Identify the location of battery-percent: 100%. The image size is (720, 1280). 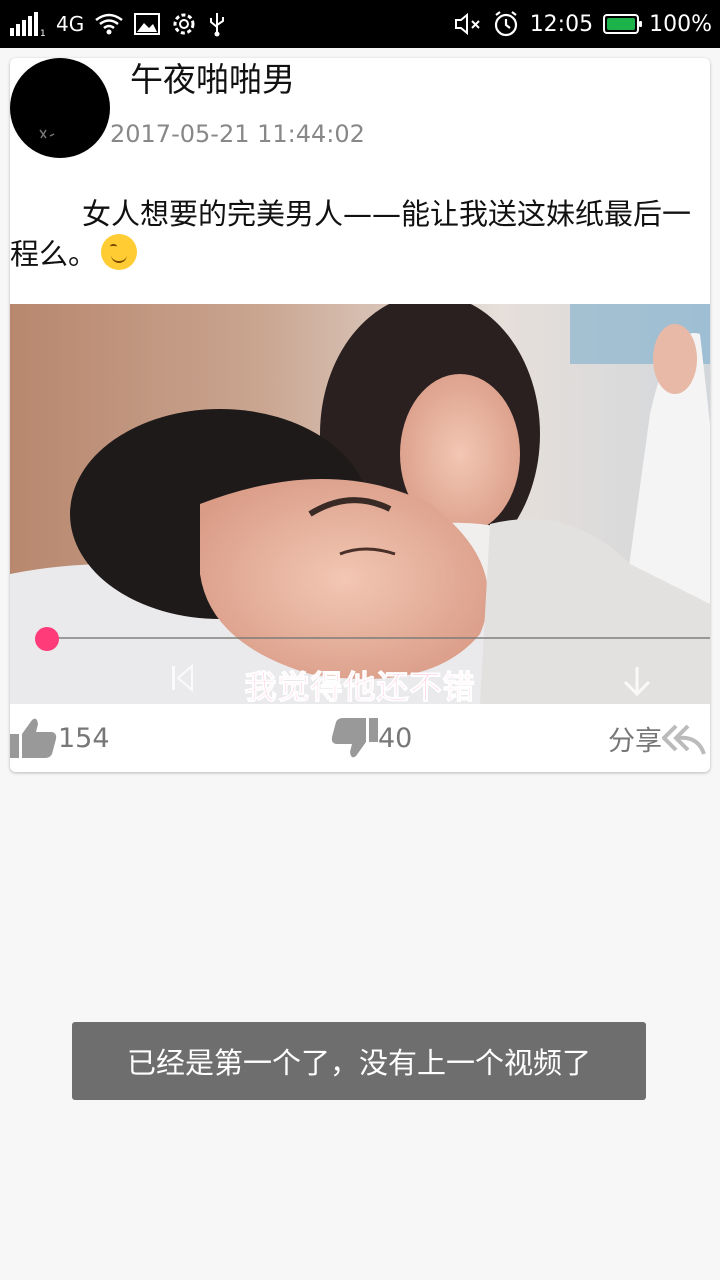
(680, 24).